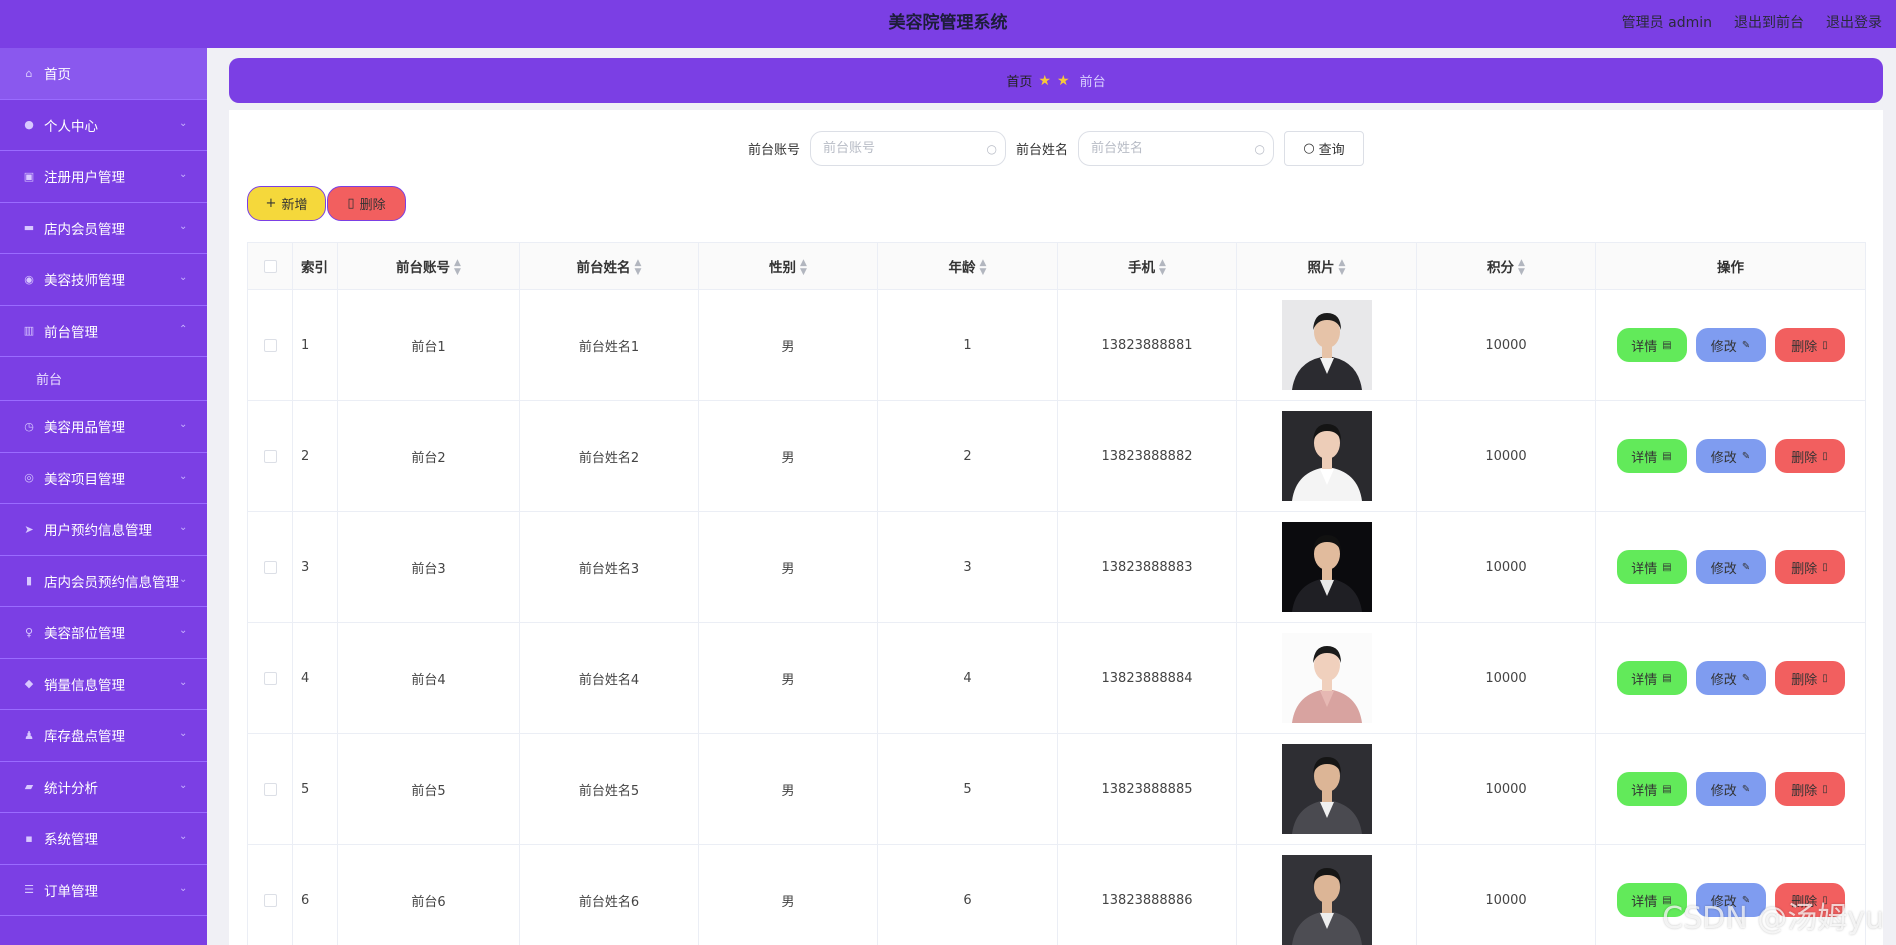 This screenshot has height=945, width=1896. I want to click on sidebar-item-inventory: ♟ 库存盘点管理 ⌄, so click(103, 736).